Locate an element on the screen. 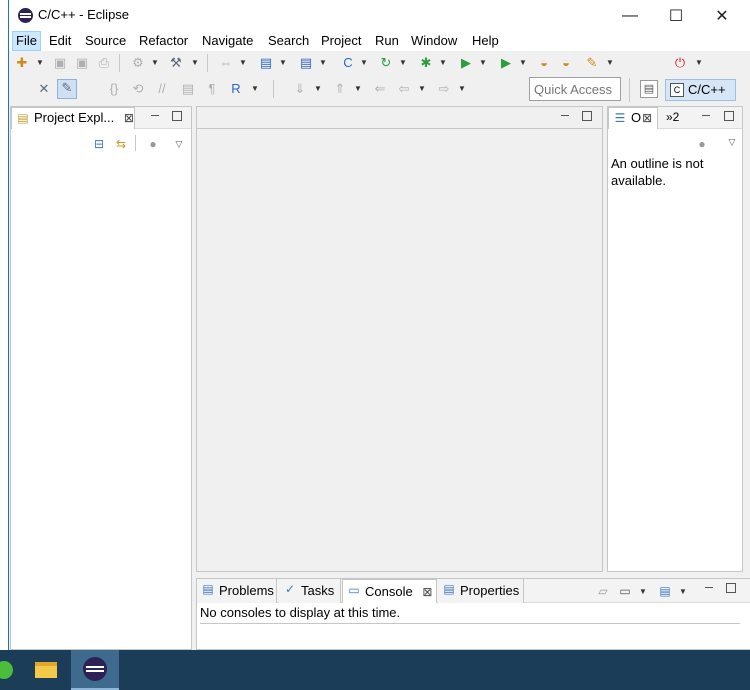 Image resolution: width=750 pixels, height=690 pixels. next-annotation-dropdown-icon: ▼ is located at coordinates (318, 89).